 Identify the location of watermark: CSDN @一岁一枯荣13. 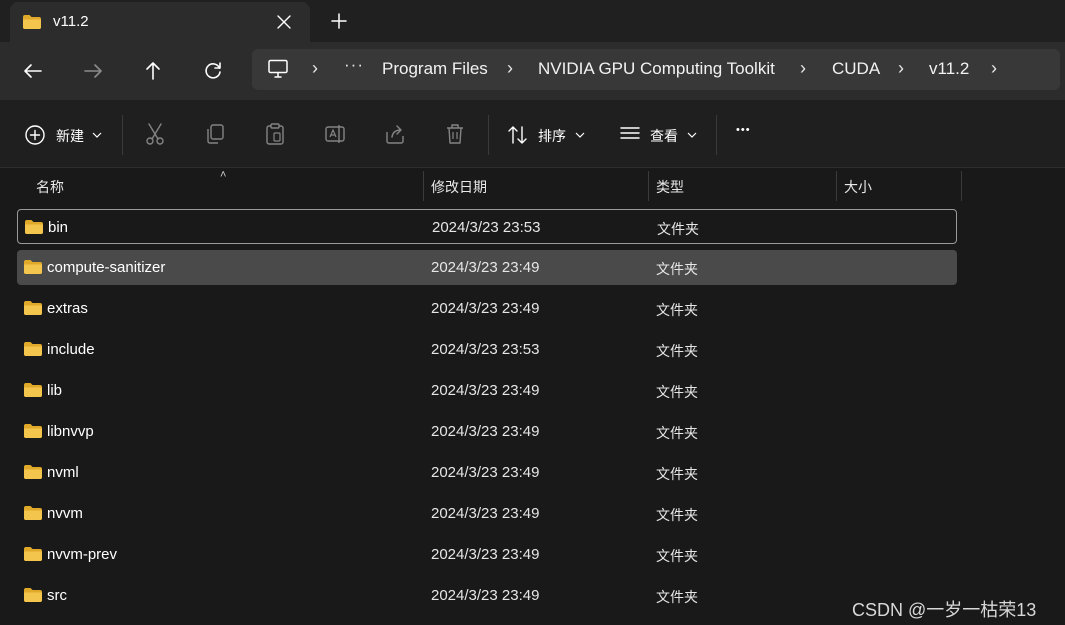
(944, 610).